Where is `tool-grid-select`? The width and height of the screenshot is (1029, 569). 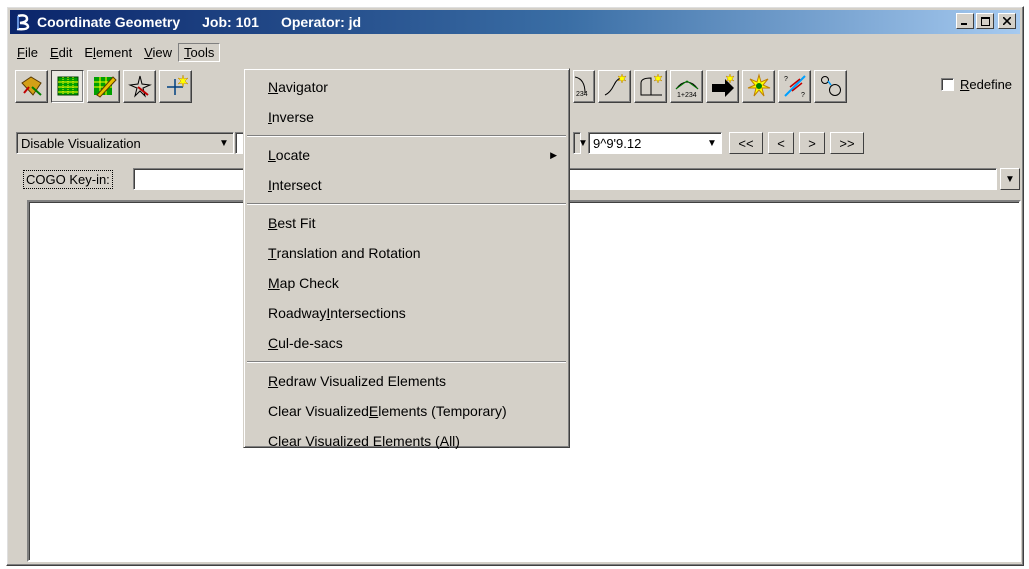
tool-grid-select is located at coordinates (67, 86).